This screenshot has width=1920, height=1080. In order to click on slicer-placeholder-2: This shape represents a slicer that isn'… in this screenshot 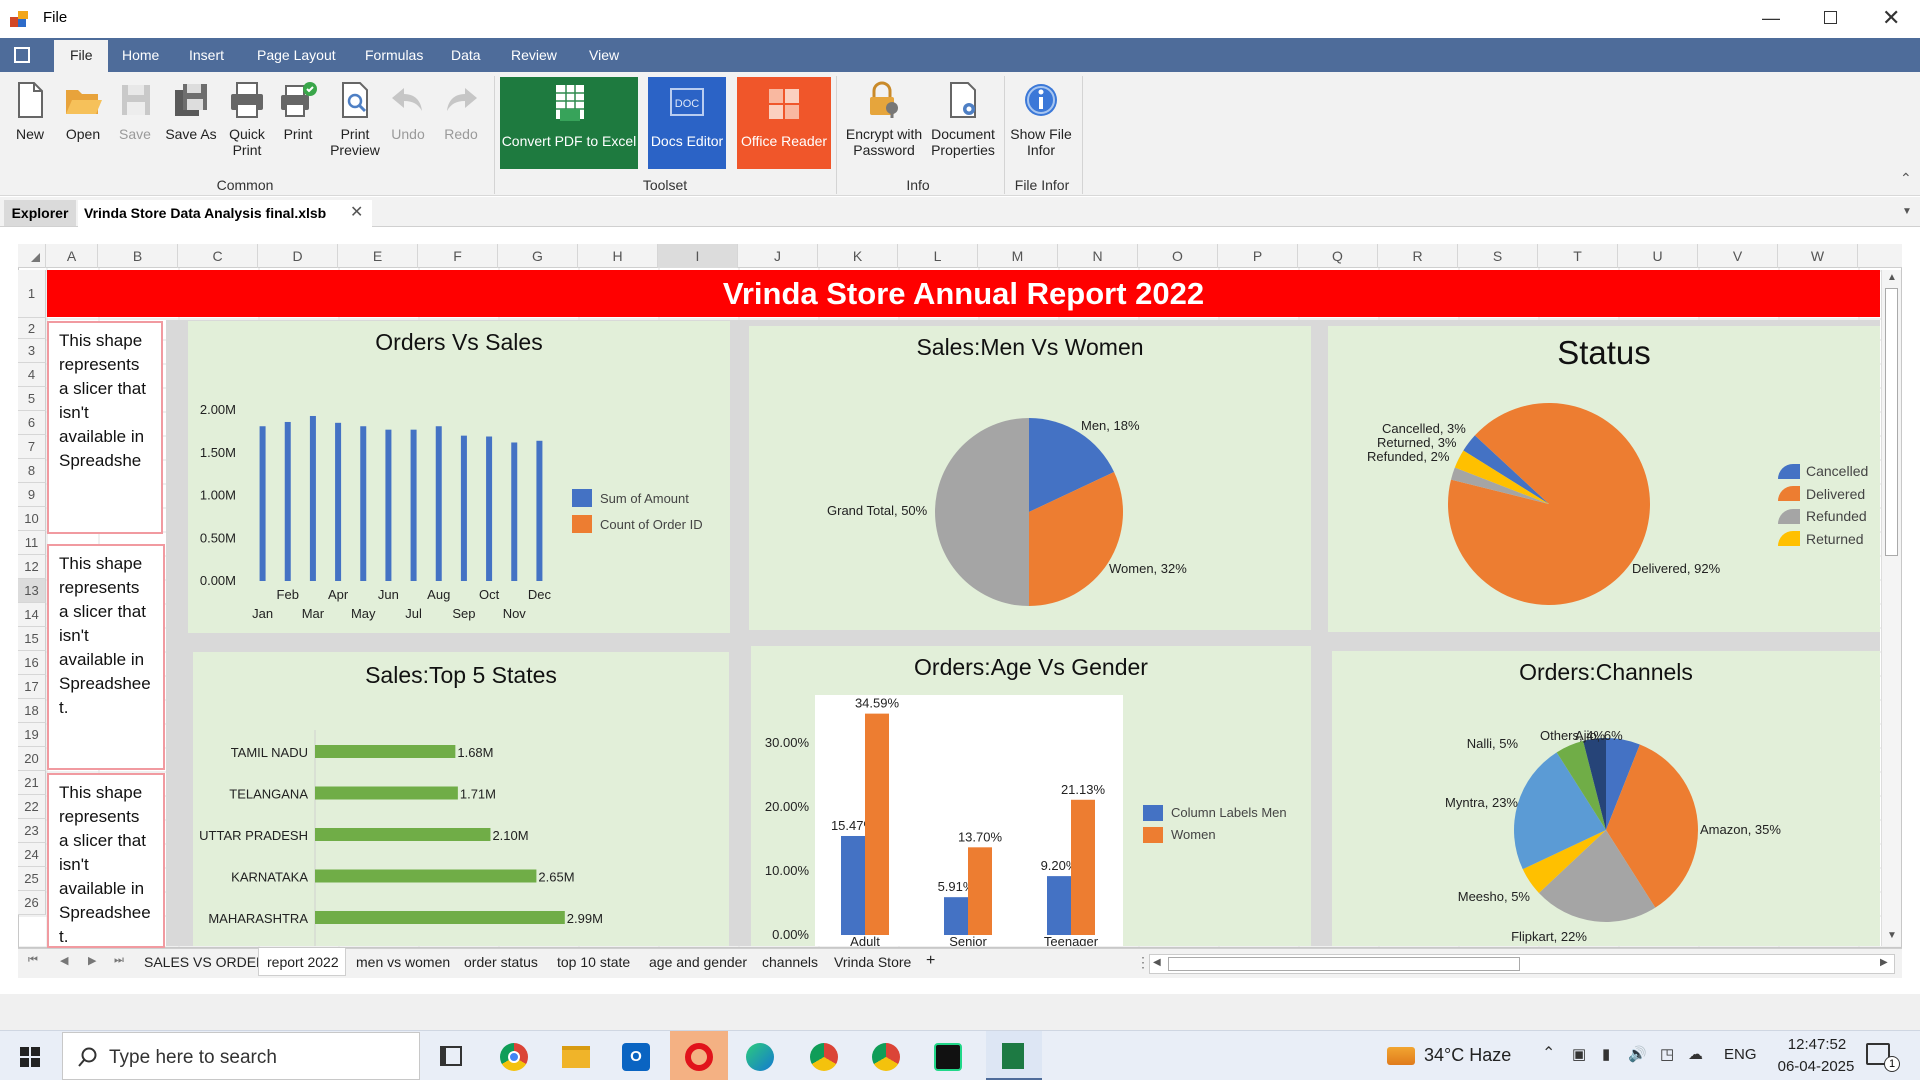, I will do `click(106, 657)`.